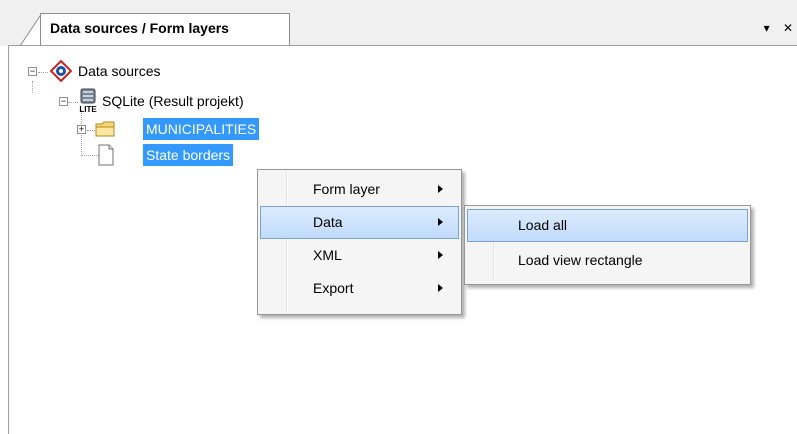 The image size is (797, 434). I want to click on tree-label-state-borders: State borders, so click(188, 155).